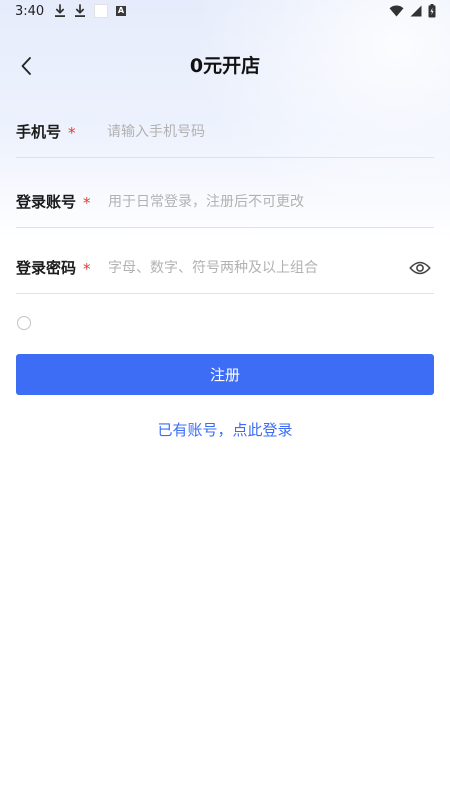  I want to click on account-row: 登录账号 *, so click(225, 202).